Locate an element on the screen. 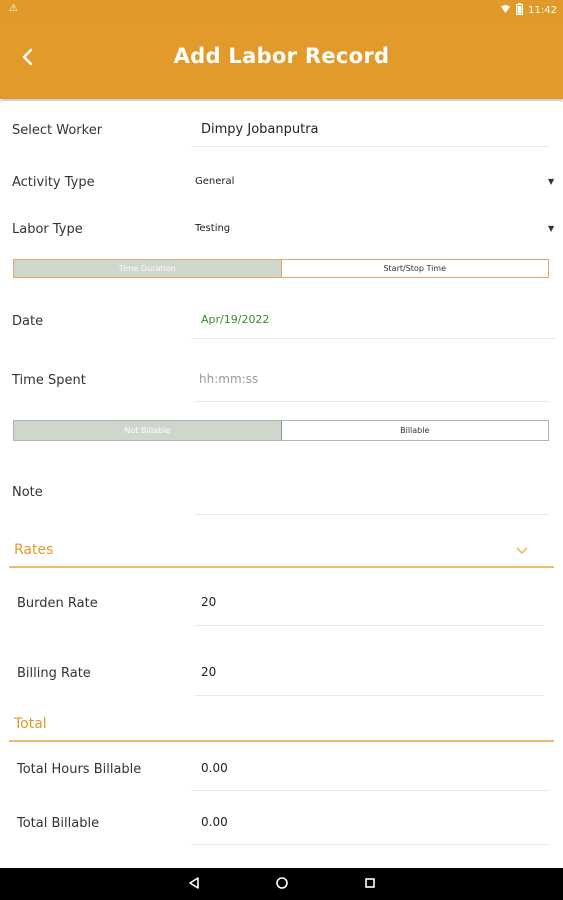 This screenshot has height=900, width=563. rates-section-title: Rates is located at coordinates (34, 550).